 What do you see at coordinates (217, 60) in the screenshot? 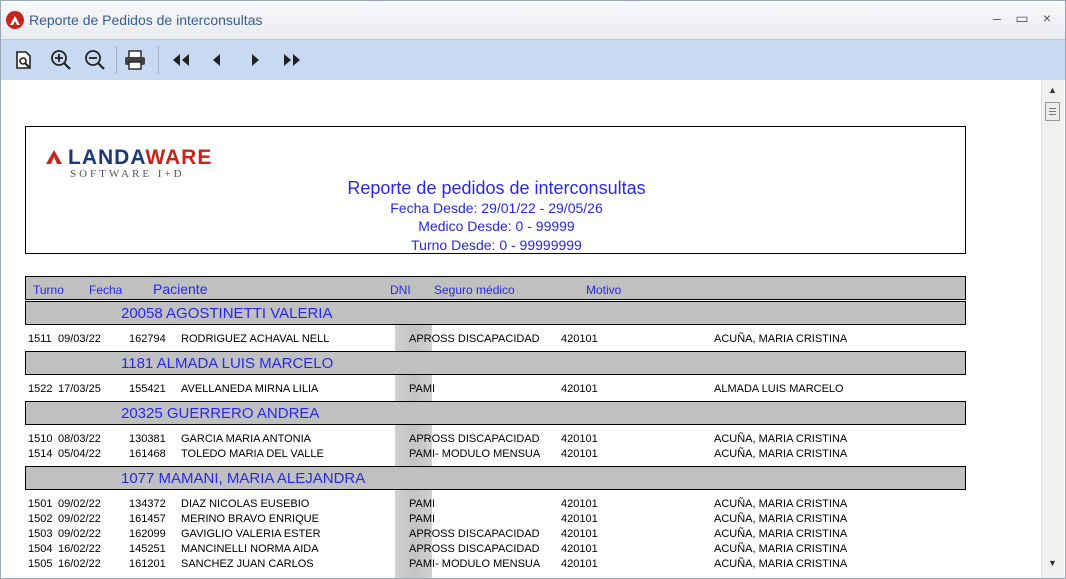
I see `previous-page-icon` at bounding box center [217, 60].